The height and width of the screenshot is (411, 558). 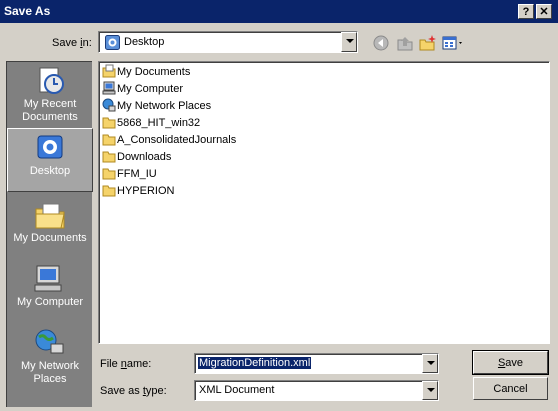 What do you see at coordinates (349, 42) in the screenshot?
I see `save-in-dropdown-arrow` at bounding box center [349, 42].